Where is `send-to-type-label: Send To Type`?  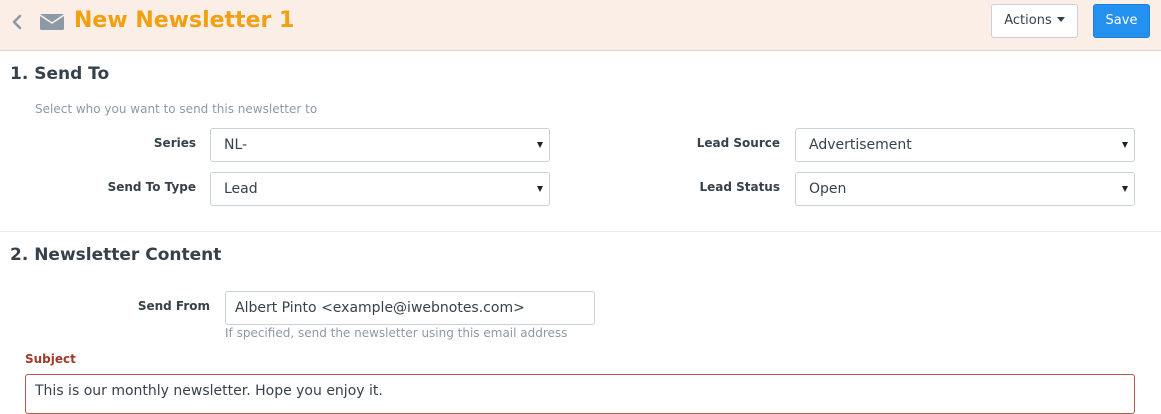
send-to-type-label: Send To Type is located at coordinates (151, 187).